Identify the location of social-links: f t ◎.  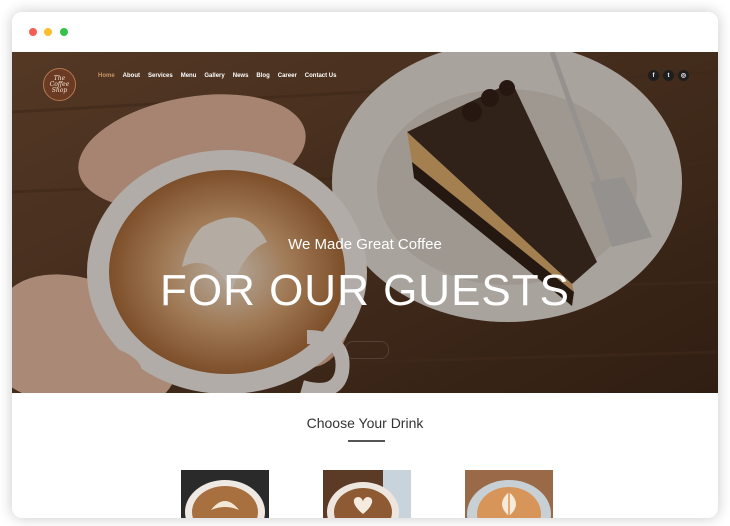
(668, 75).